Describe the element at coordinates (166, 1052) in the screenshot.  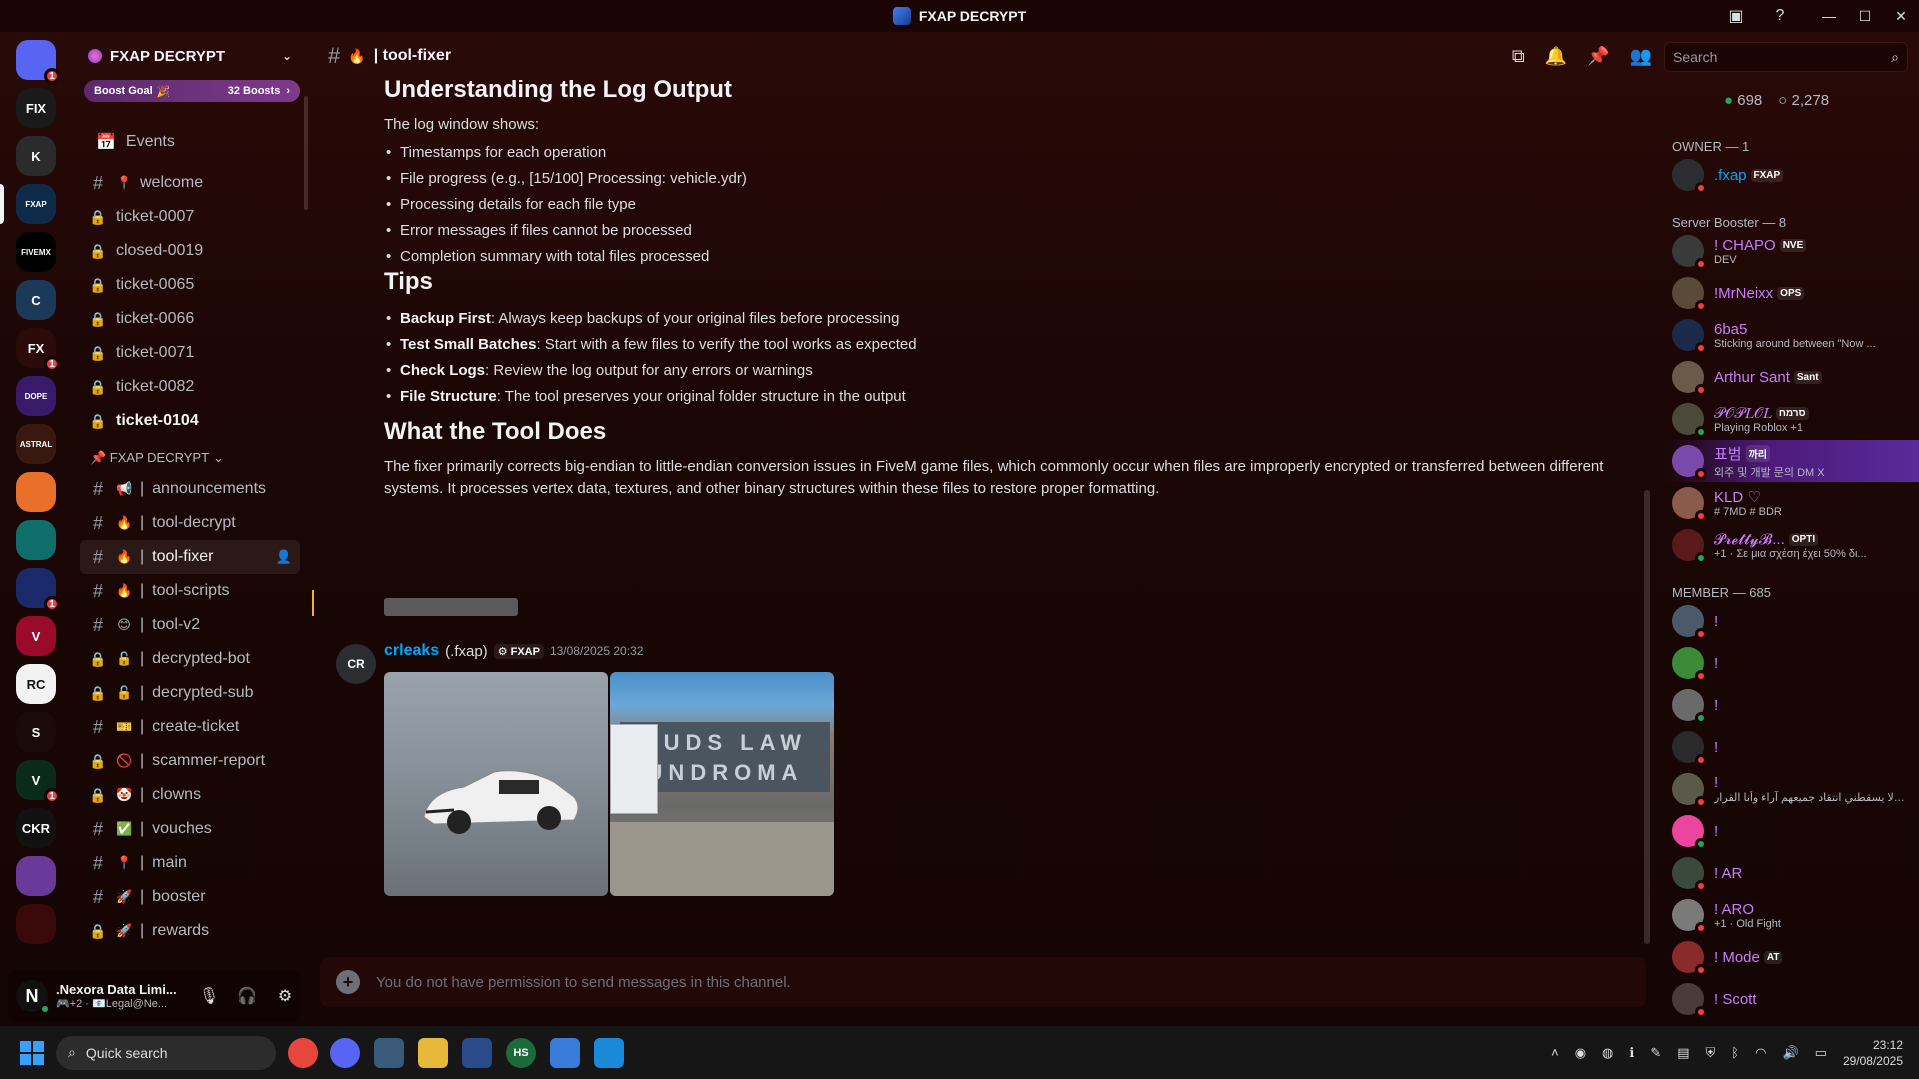
I see `taskbar-search: ⌕ Quick search` at that location.